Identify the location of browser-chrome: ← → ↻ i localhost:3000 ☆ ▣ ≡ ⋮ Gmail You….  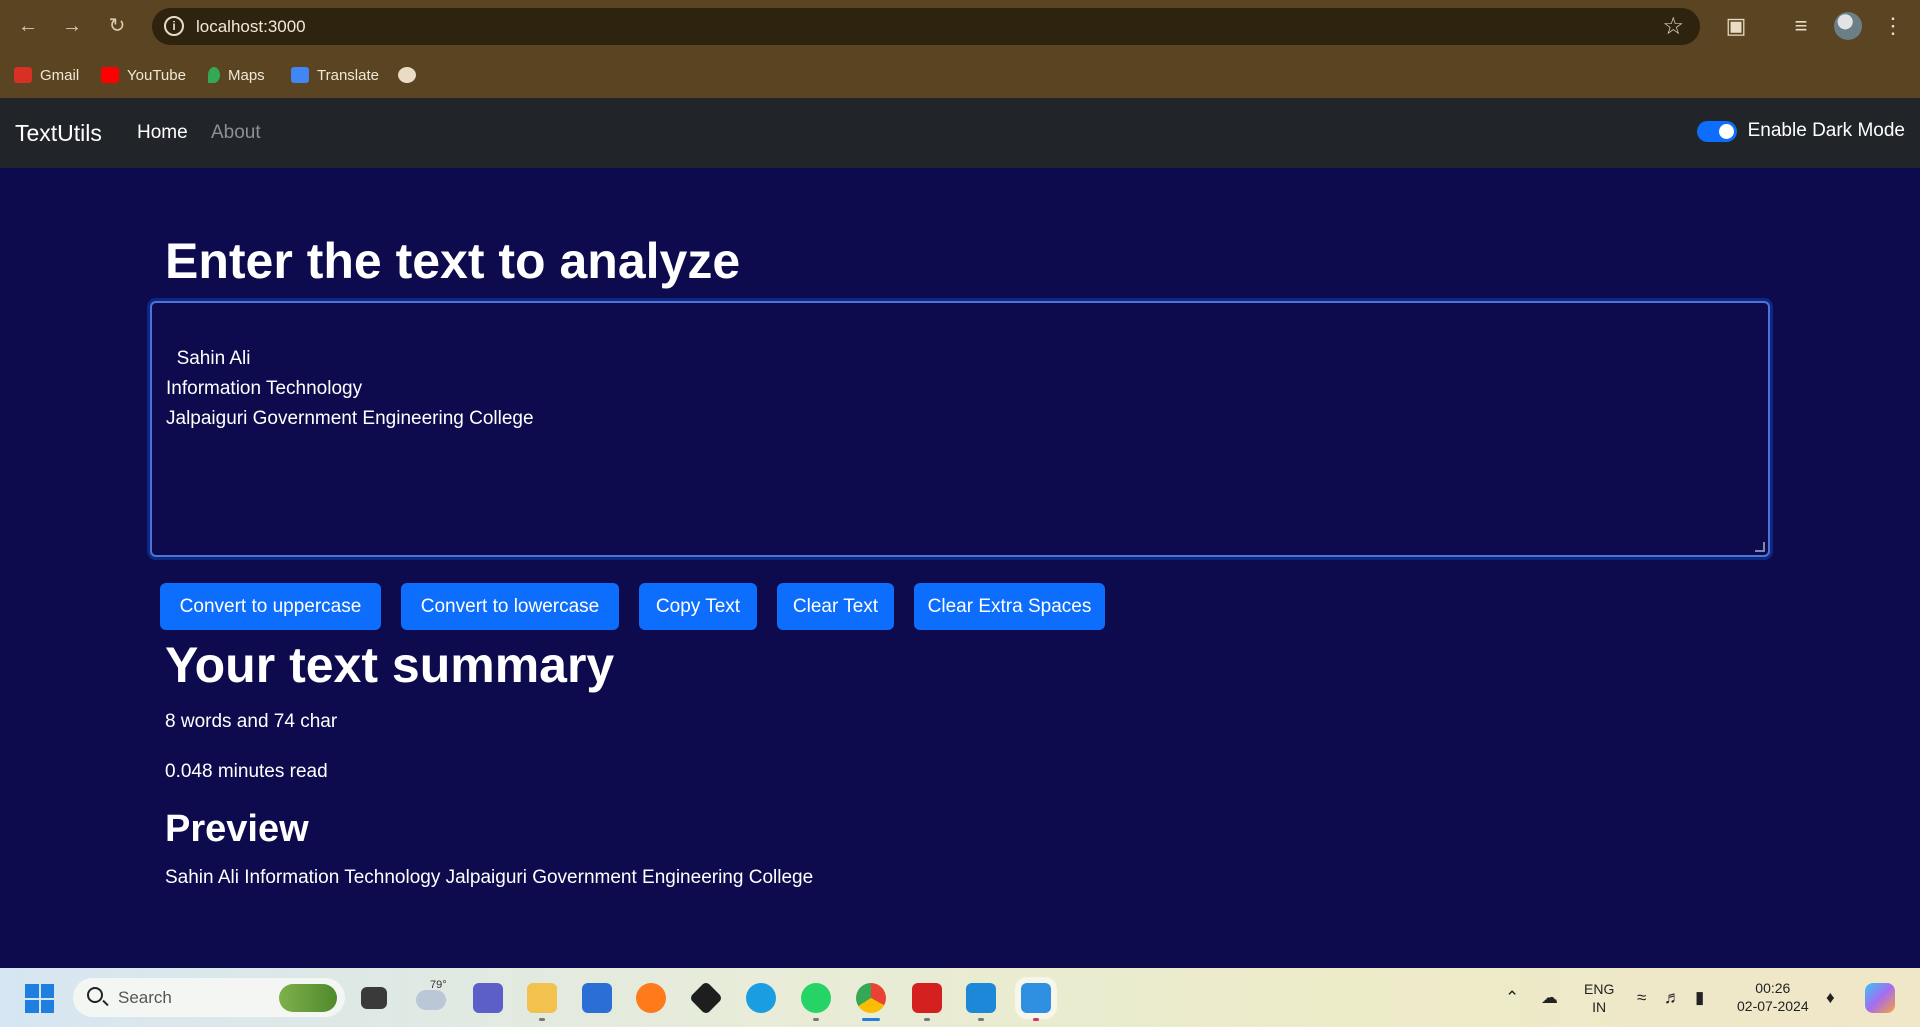
(960, 49).